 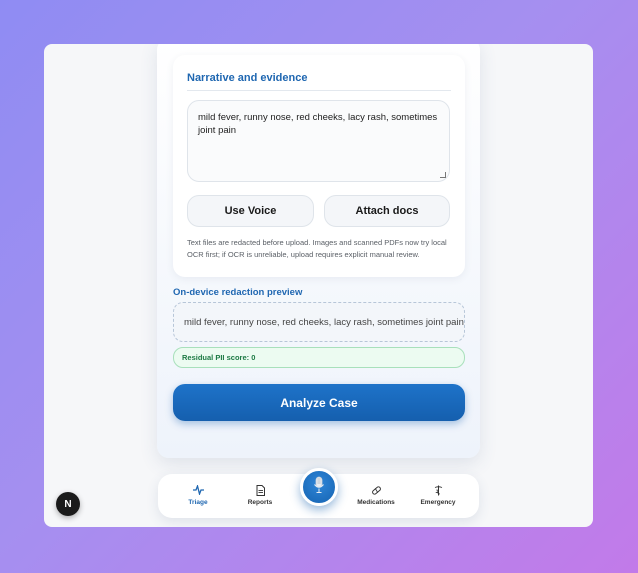 I want to click on nav-item-medications: Medications, so click(x=376, y=495).